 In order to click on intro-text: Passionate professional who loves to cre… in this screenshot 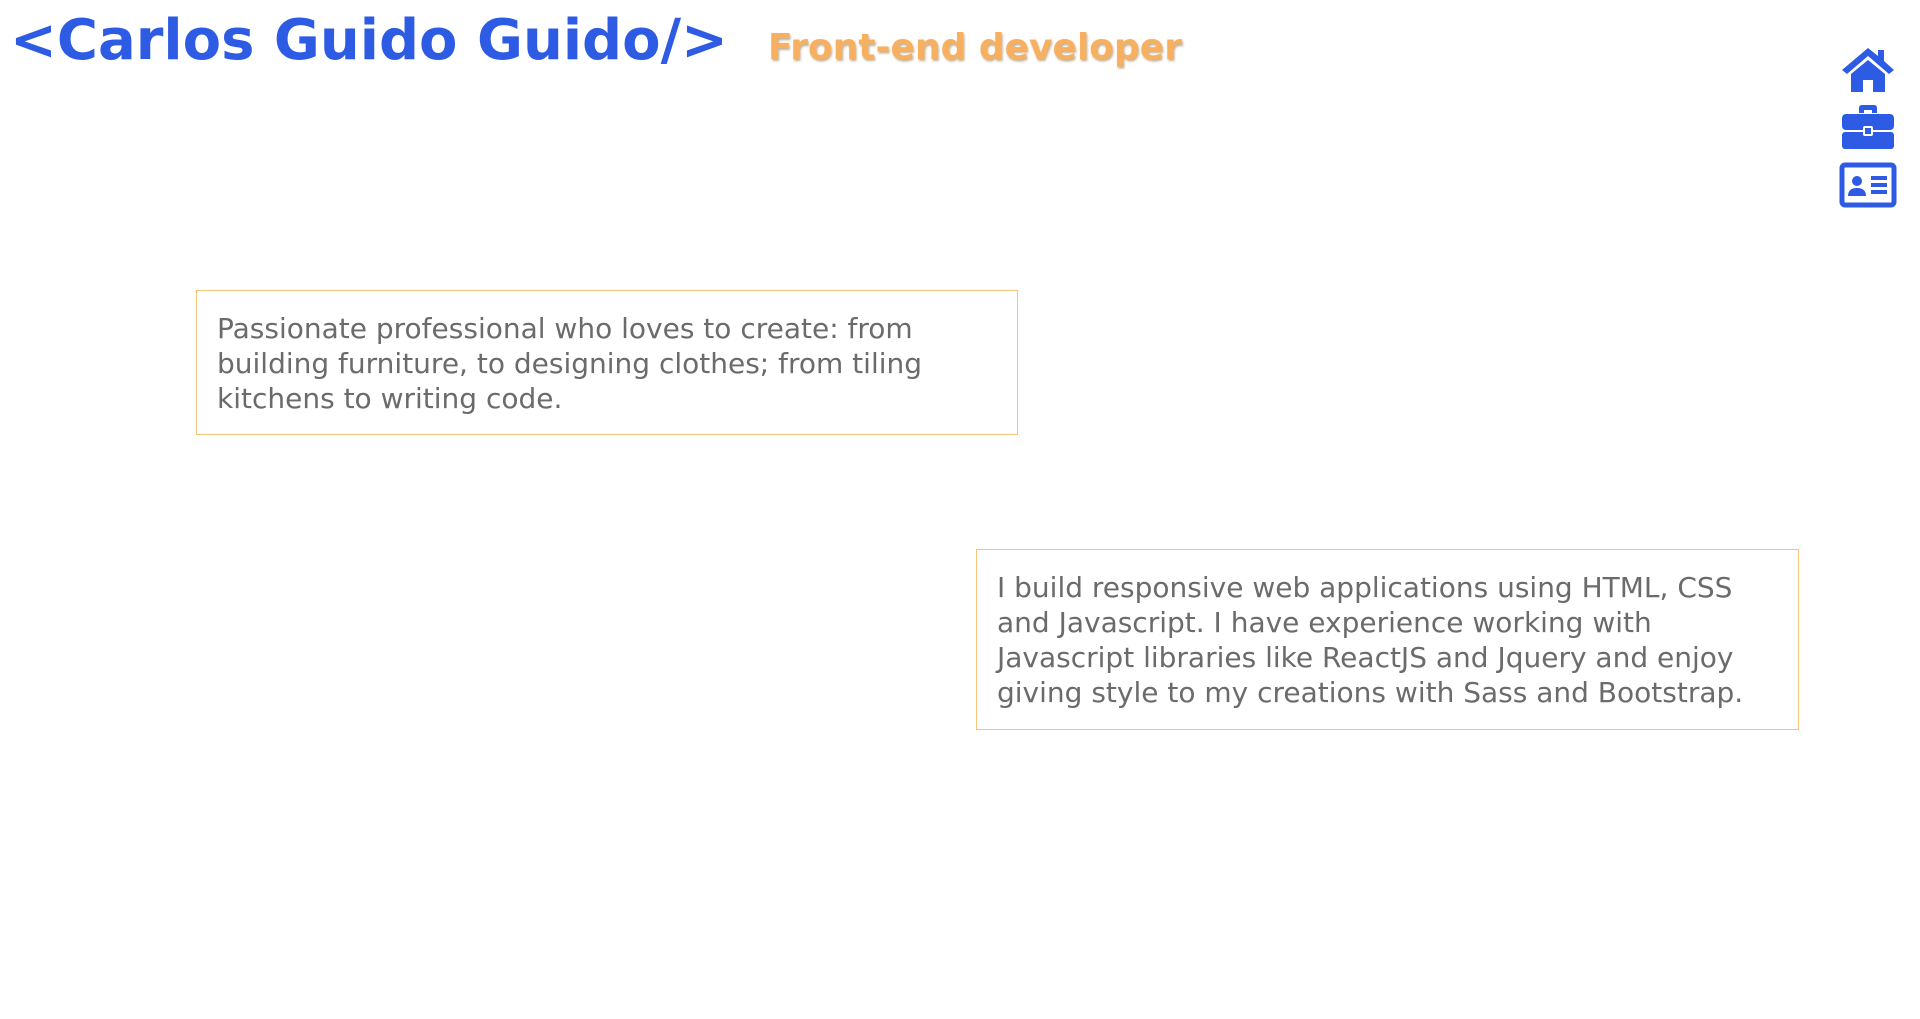, I will do `click(570, 363)`.